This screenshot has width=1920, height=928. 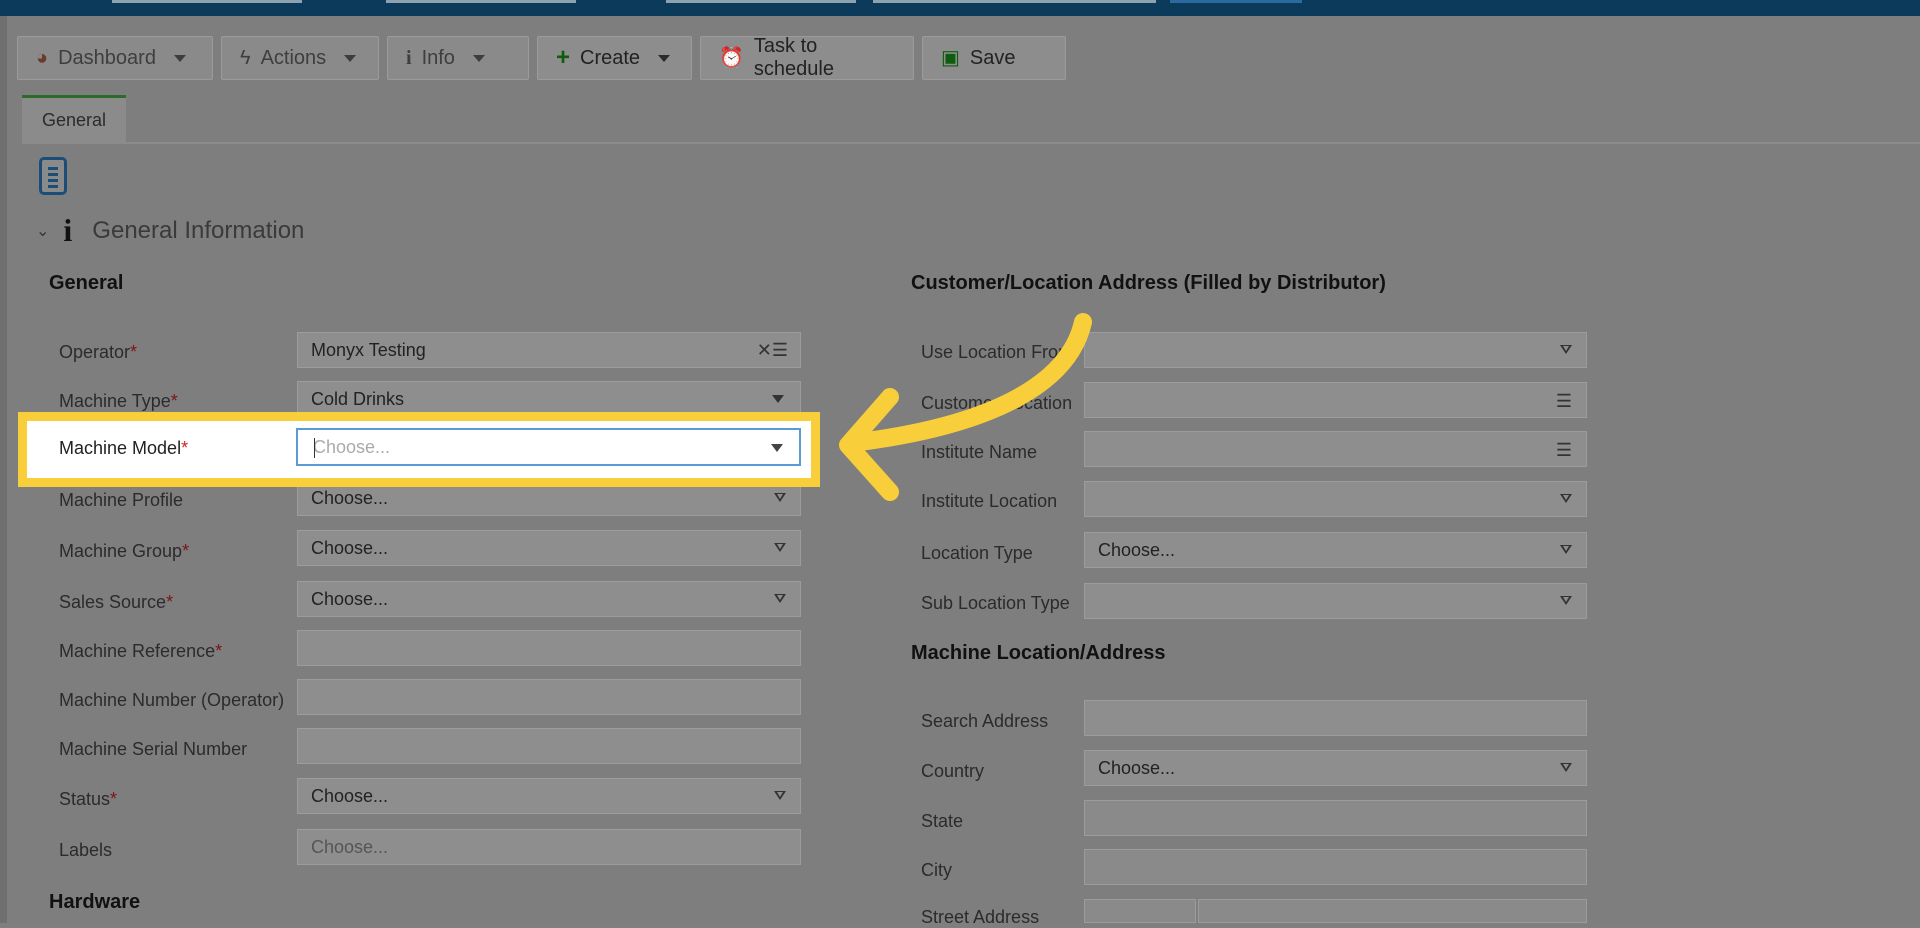 I want to click on alarm-clock-icon: ⏰, so click(x=731, y=58).